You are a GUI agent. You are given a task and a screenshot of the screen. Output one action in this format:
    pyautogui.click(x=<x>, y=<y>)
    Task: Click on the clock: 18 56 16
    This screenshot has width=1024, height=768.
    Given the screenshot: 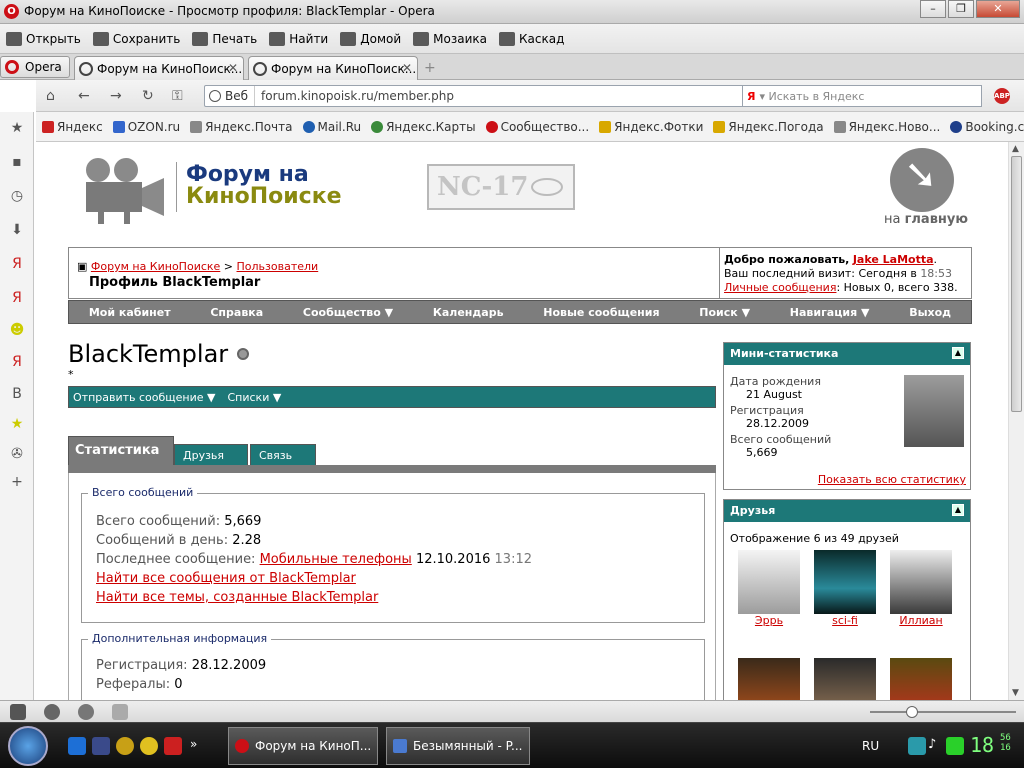 What is the action you would take?
    pyautogui.click(x=990, y=745)
    